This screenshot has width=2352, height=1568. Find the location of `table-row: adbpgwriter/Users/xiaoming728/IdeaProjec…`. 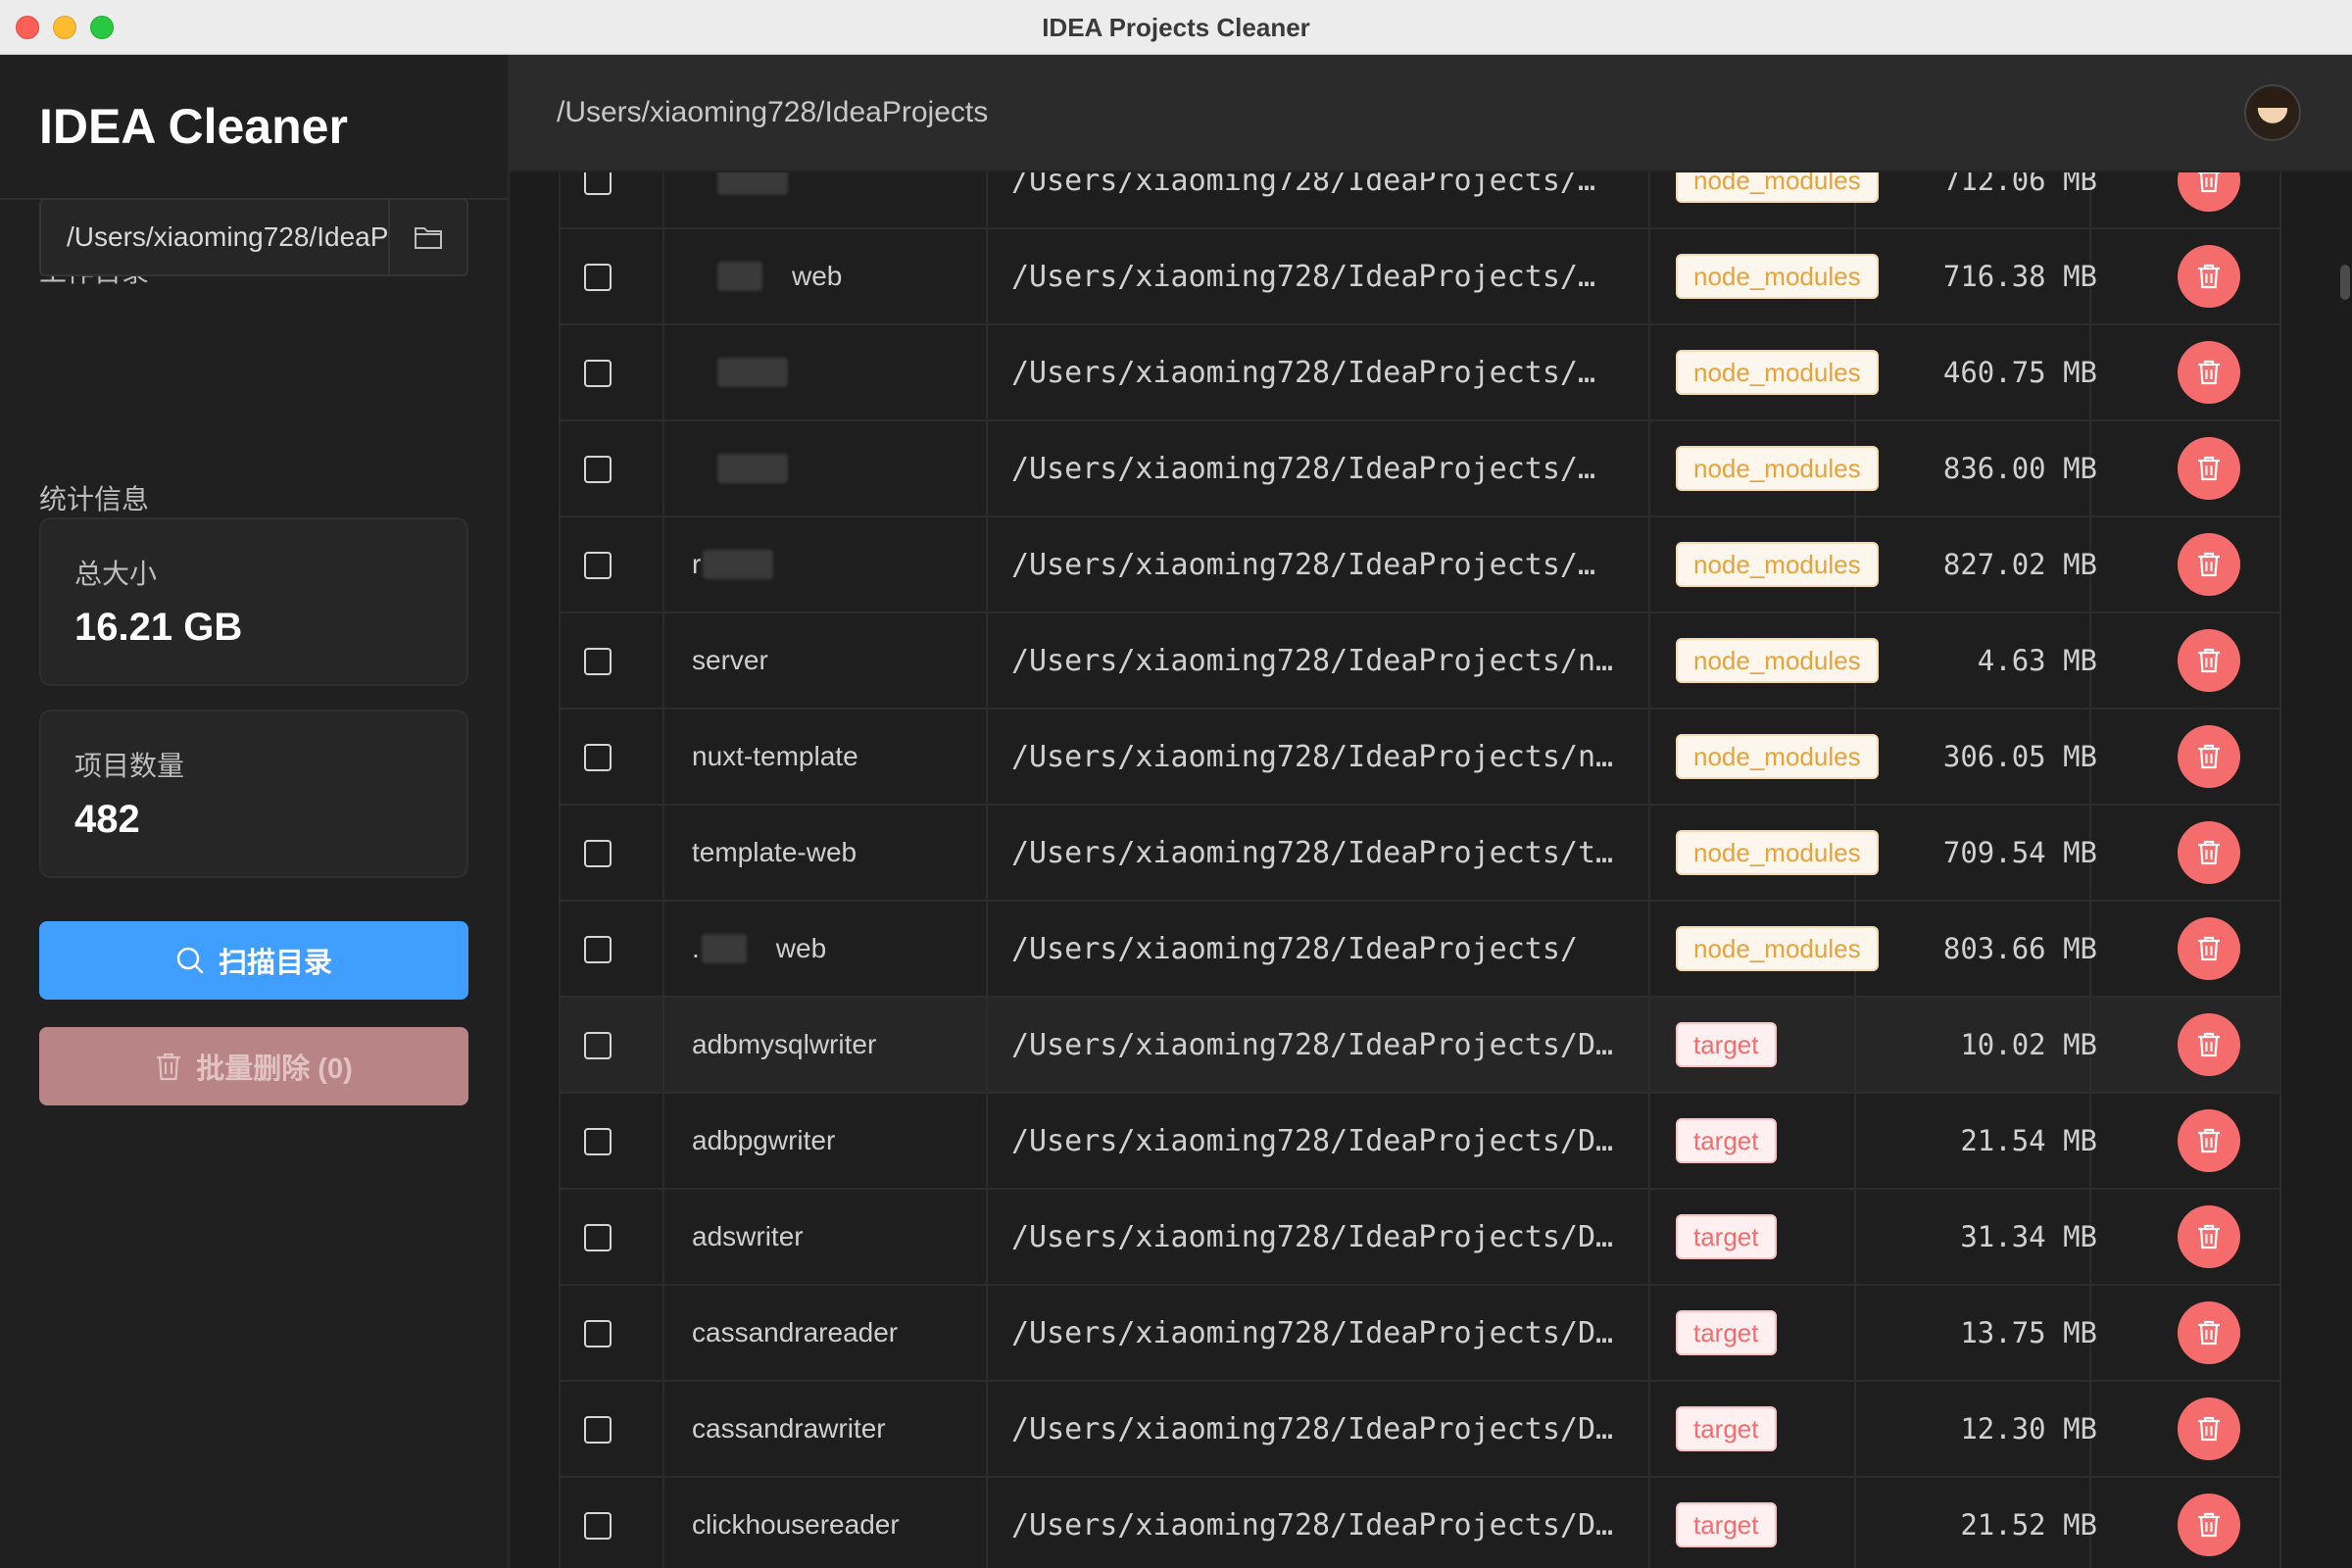

table-row: adbpgwriter/Users/xiaoming728/IdeaProjec… is located at coordinates (1420, 1142).